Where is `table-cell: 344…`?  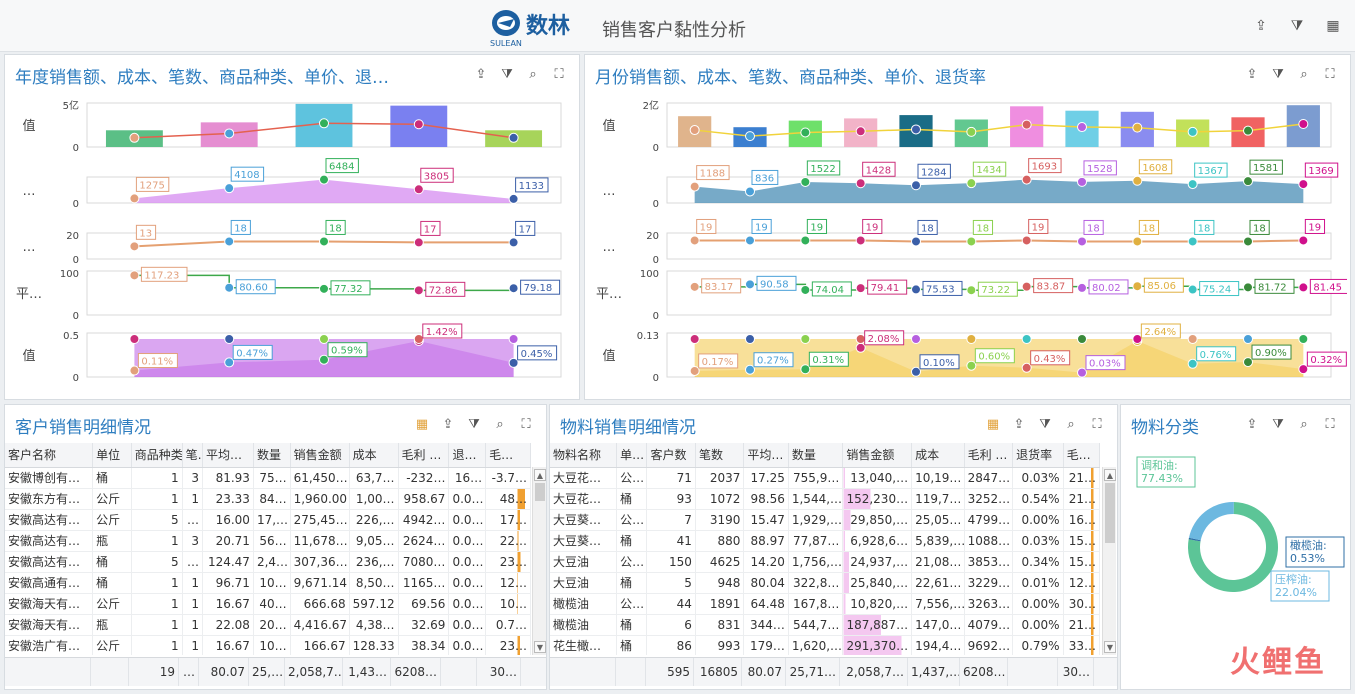 table-cell: 344… is located at coordinates (766, 625).